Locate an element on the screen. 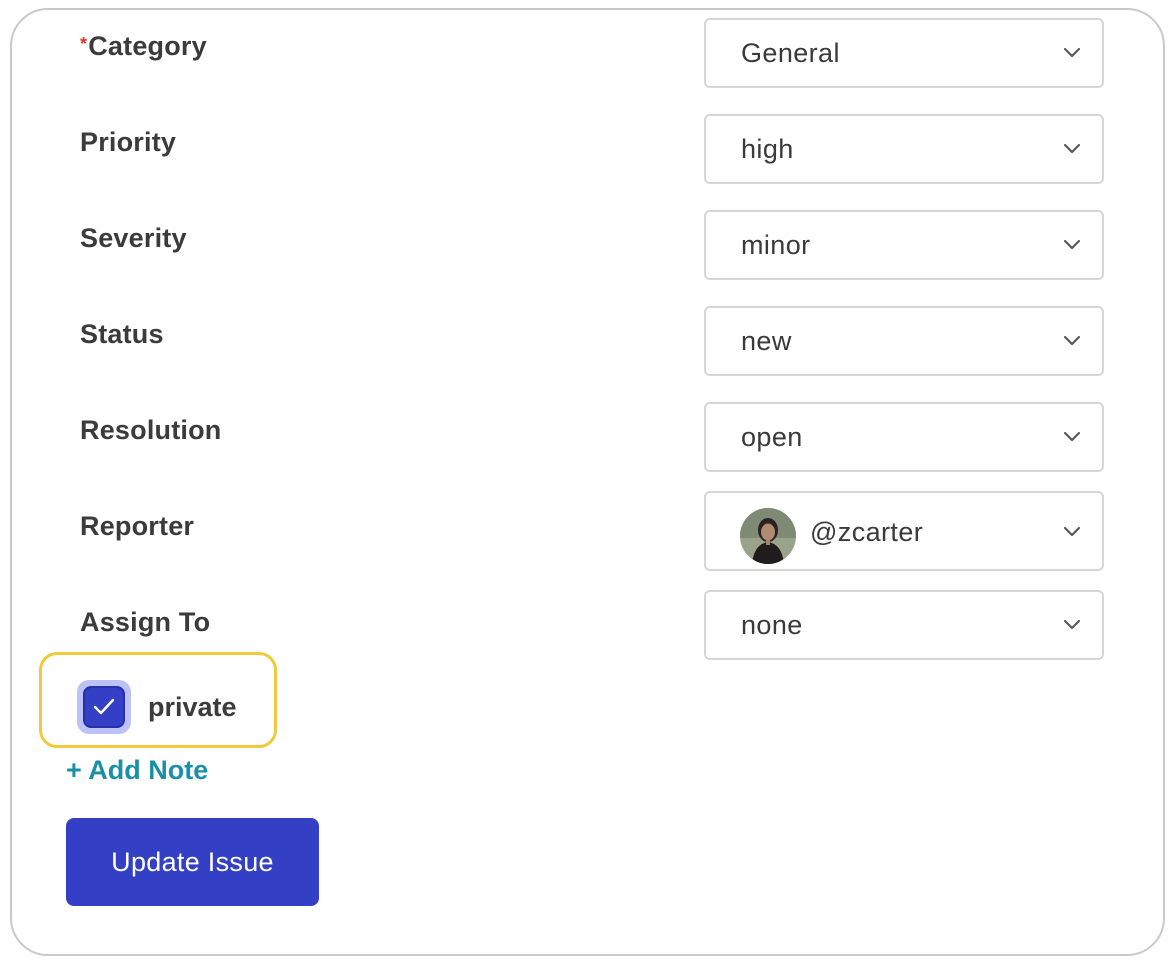 This screenshot has width=1174, height=964. checkmark-icon is located at coordinates (104, 706).